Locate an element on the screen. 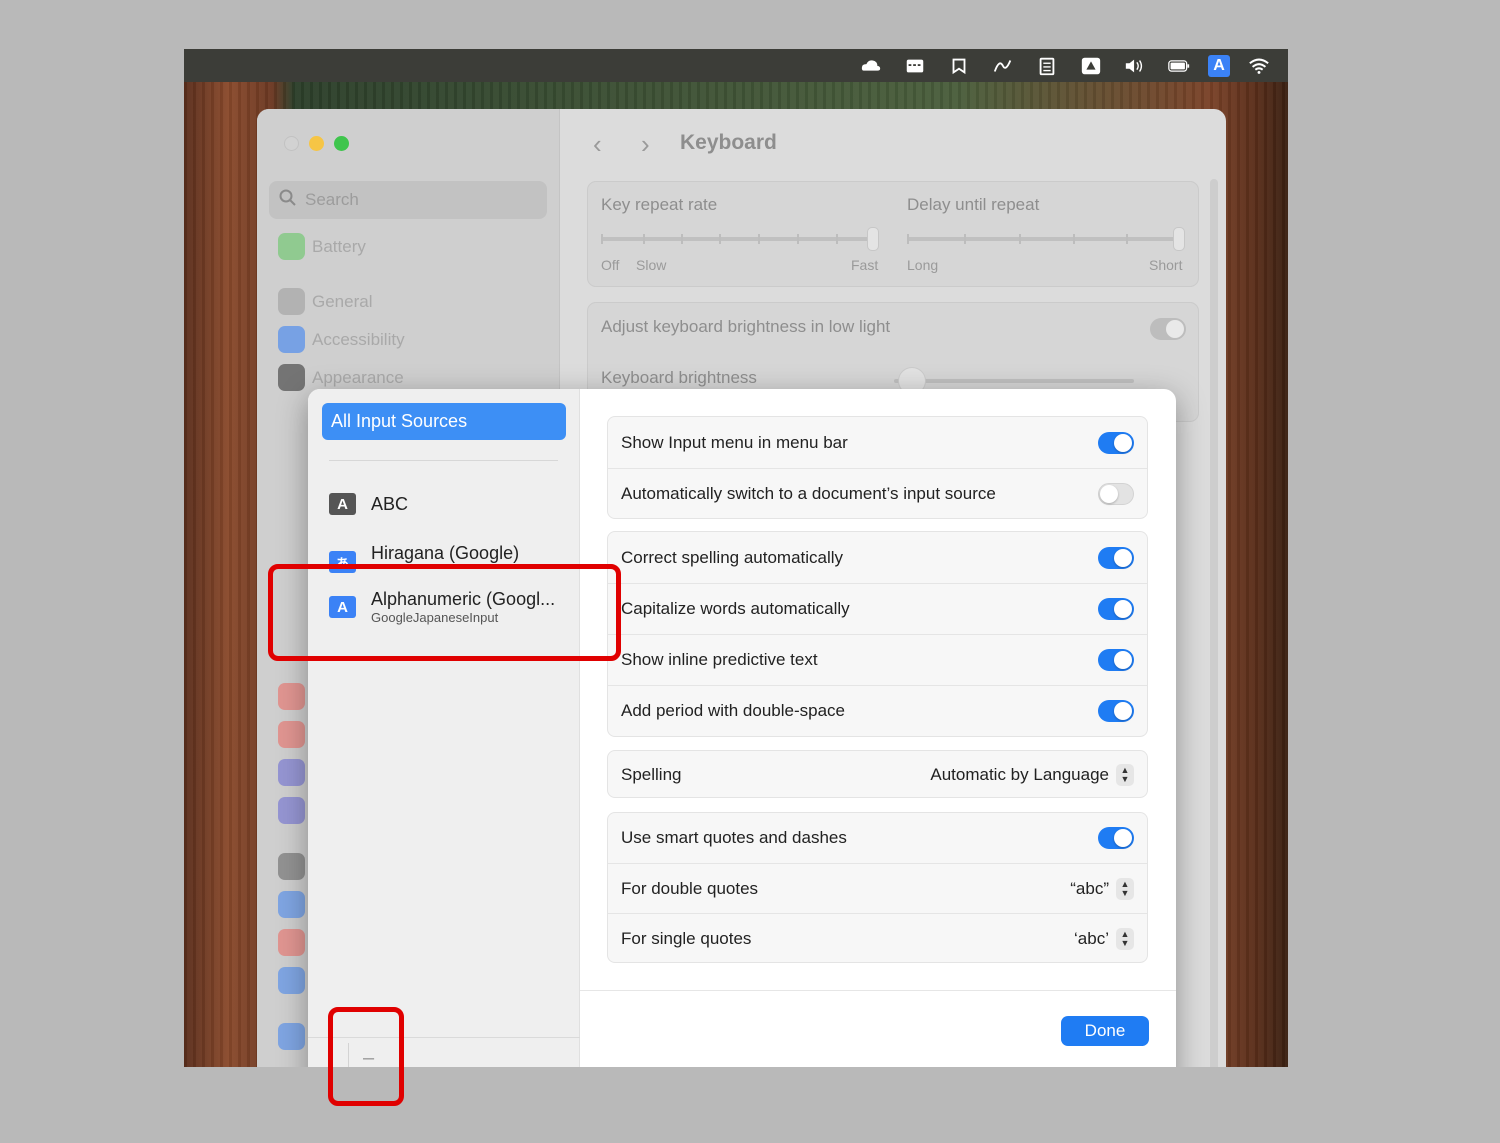  show-input-menu-toggle is located at coordinates (1116, 442).